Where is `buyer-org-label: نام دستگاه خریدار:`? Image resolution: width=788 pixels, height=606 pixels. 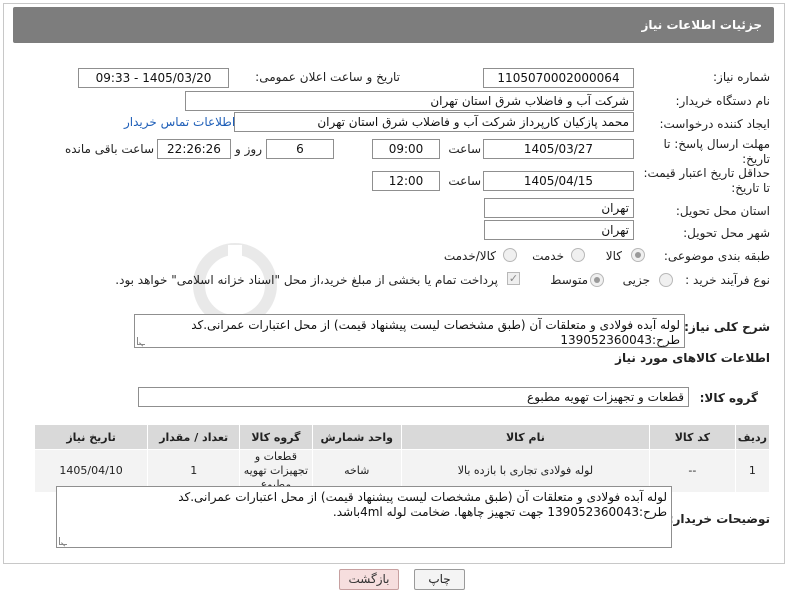
buyer-org-label: نام دستگاه خریدار: is located at coordinates (723, 101).